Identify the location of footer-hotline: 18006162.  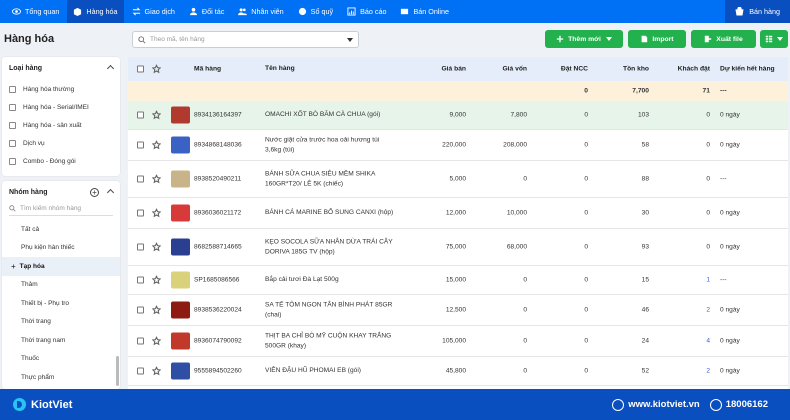
(747, 404).